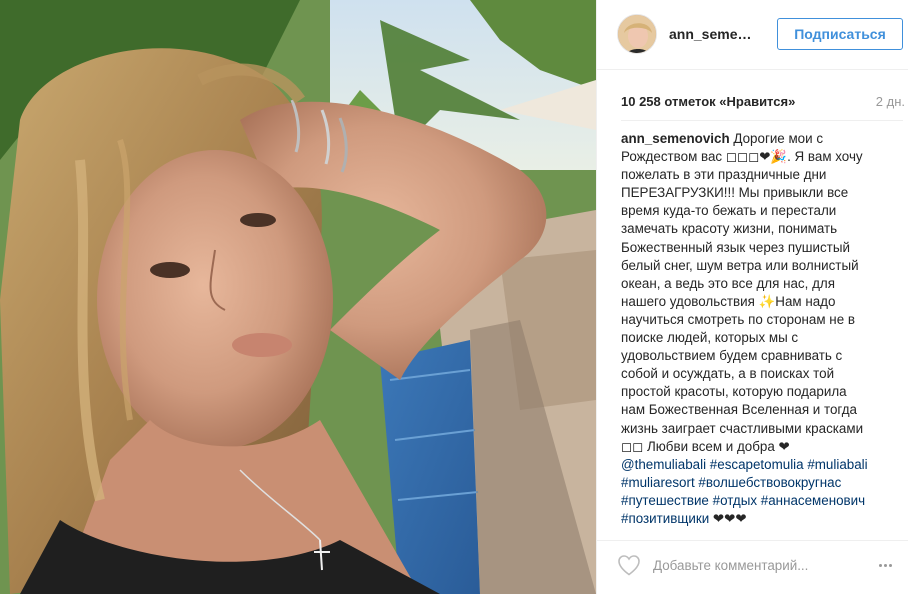  Describe the element at coordinates (840, 34) in the screenshot. I see `follow-button: Подписаться` at that location.